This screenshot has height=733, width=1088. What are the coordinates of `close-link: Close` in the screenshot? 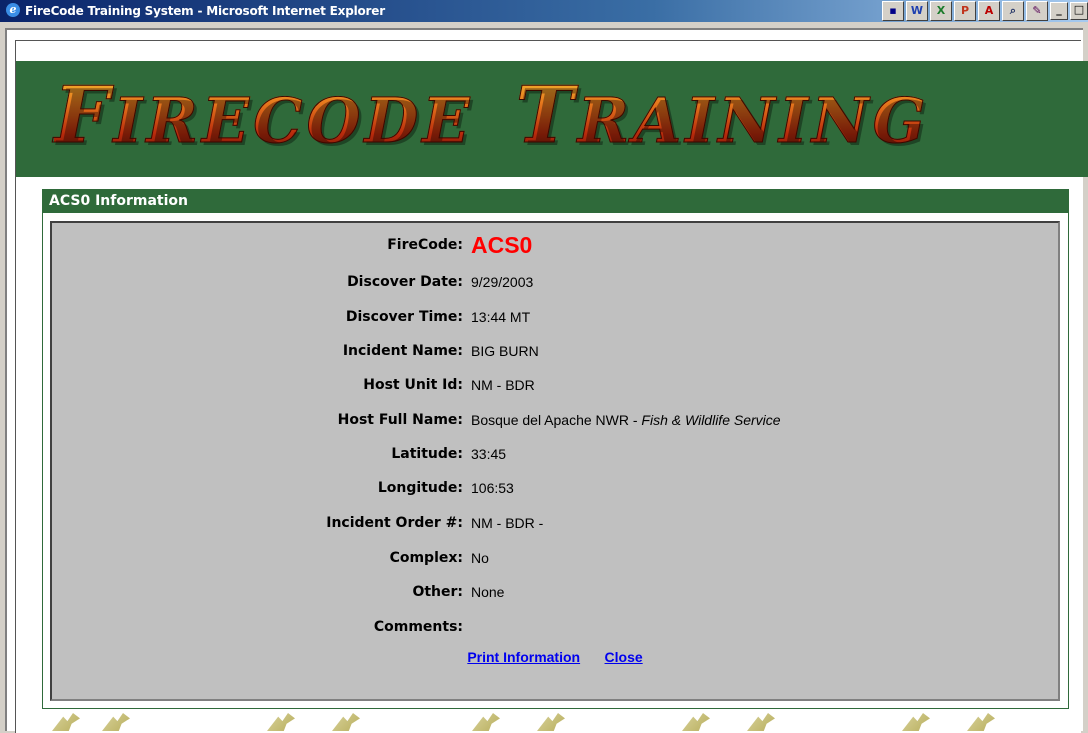 It's located at (624, 657).